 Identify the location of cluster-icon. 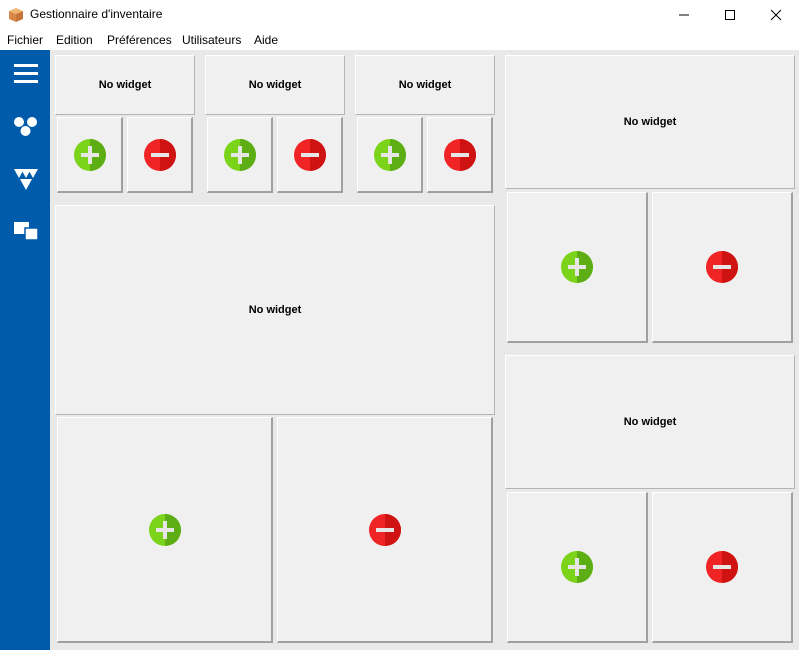
(26, 126).